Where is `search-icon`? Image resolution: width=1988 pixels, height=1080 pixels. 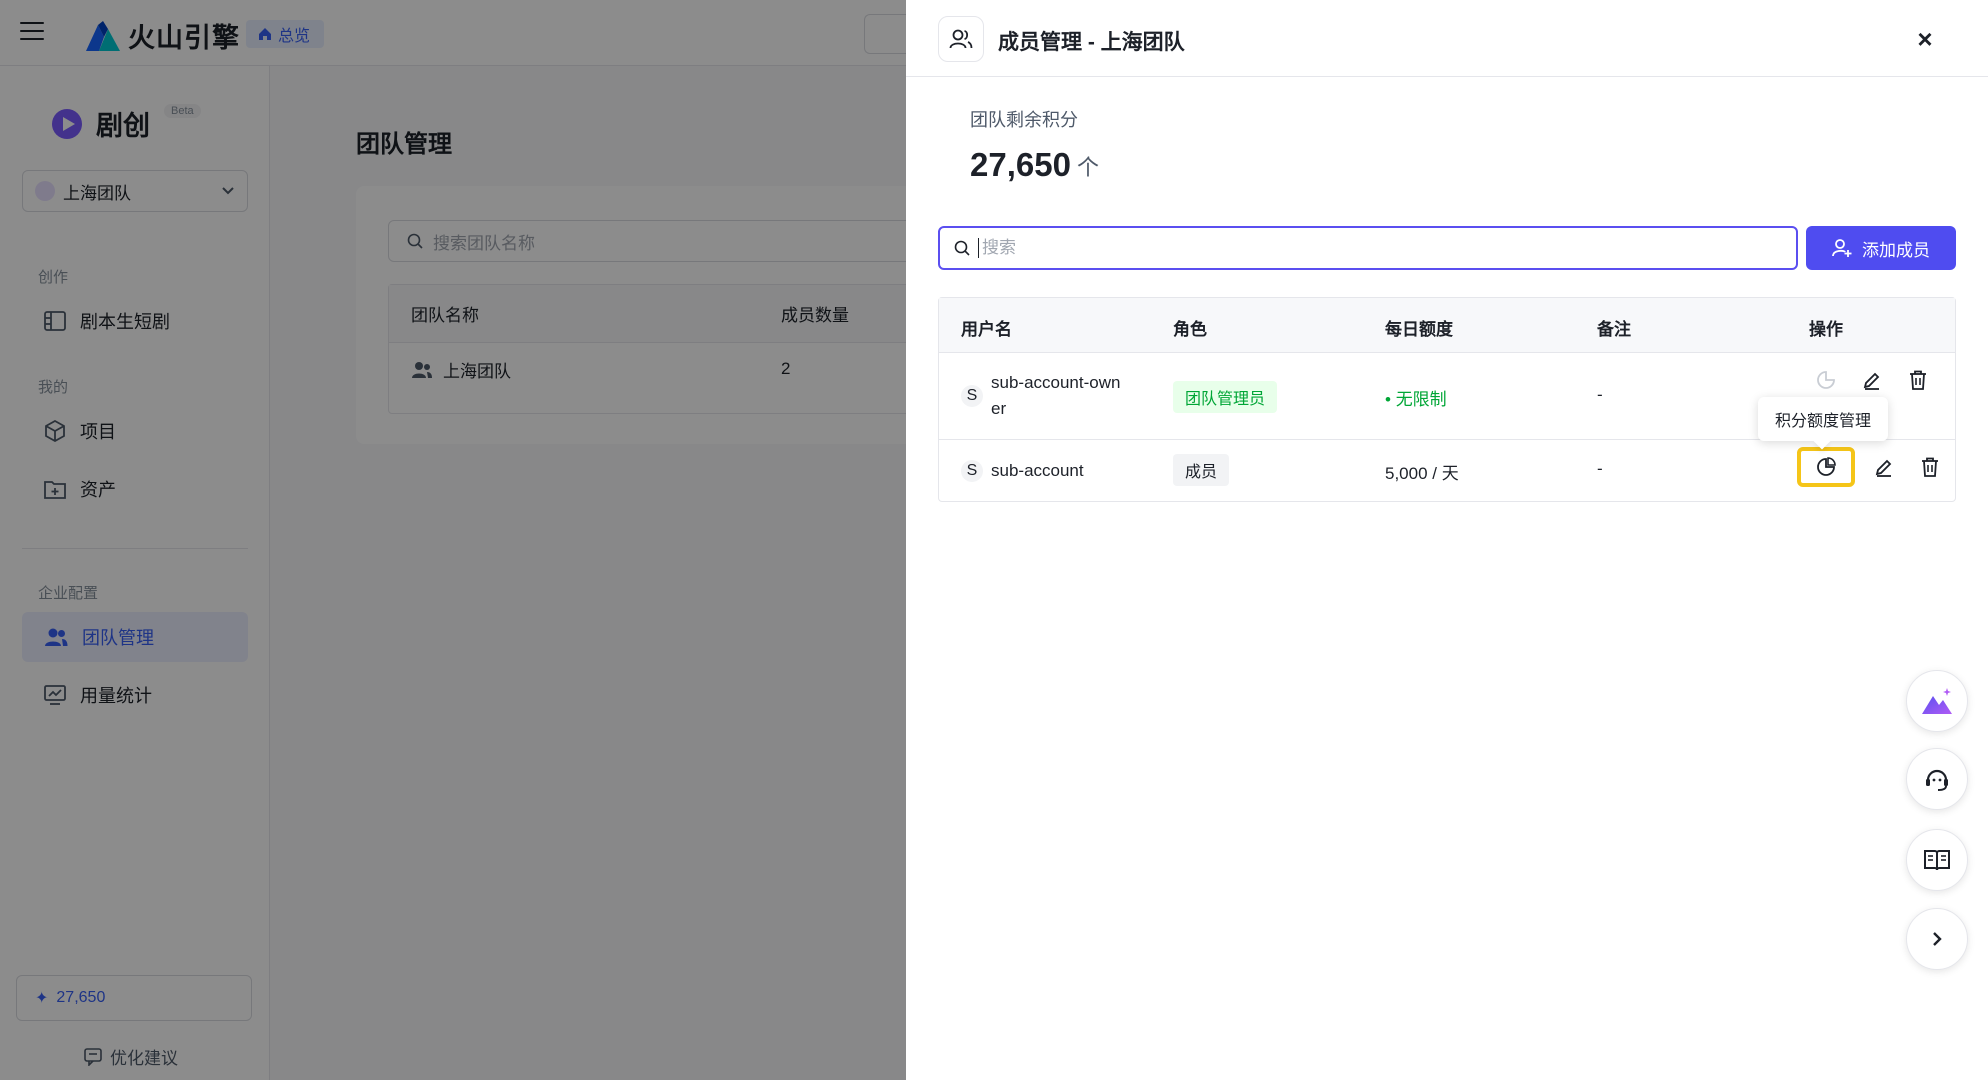
search-icon is located at coordinates (962, 248).